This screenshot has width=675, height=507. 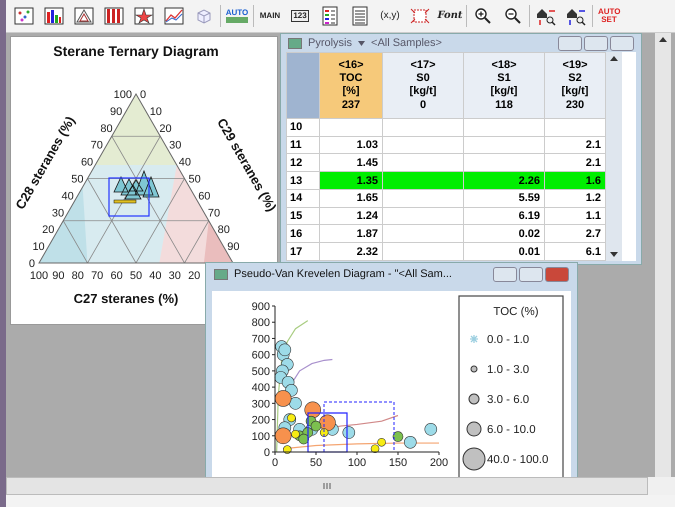 What do you see at coordinates (359, 427) in the screenshot?
I see `dashed-outline` at bounding box center [359, 427].